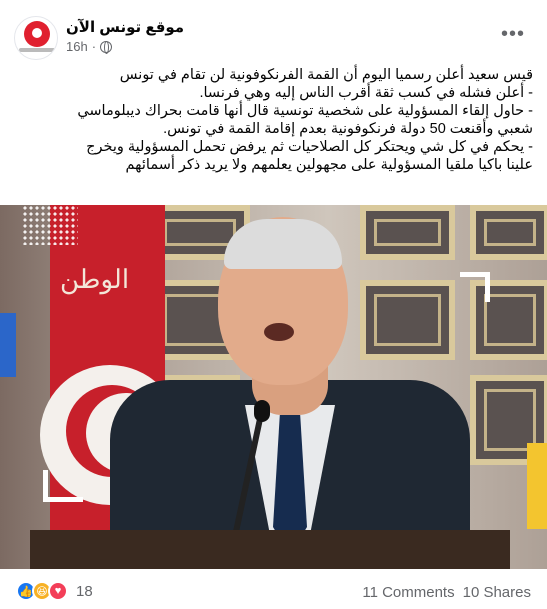  What do you see at coordinates (8, 345) in the screenshot?
I see `blue-bar-decoration` at bounding box center [8, 345].